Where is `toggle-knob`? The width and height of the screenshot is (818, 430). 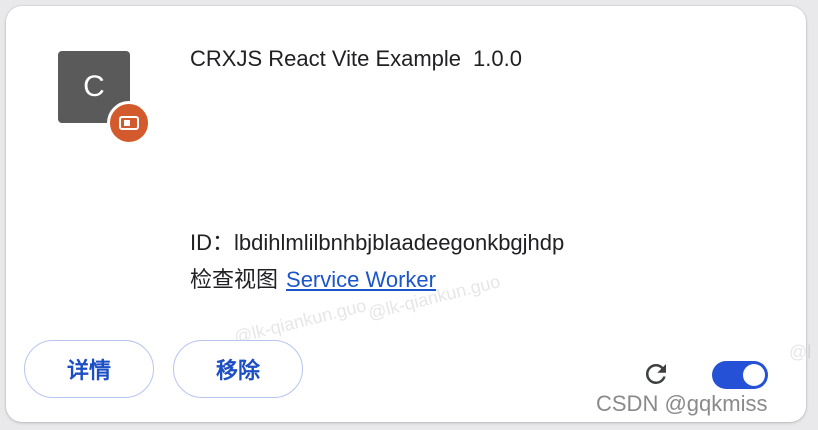
toggle-knob is located at coordinates (754, 375).